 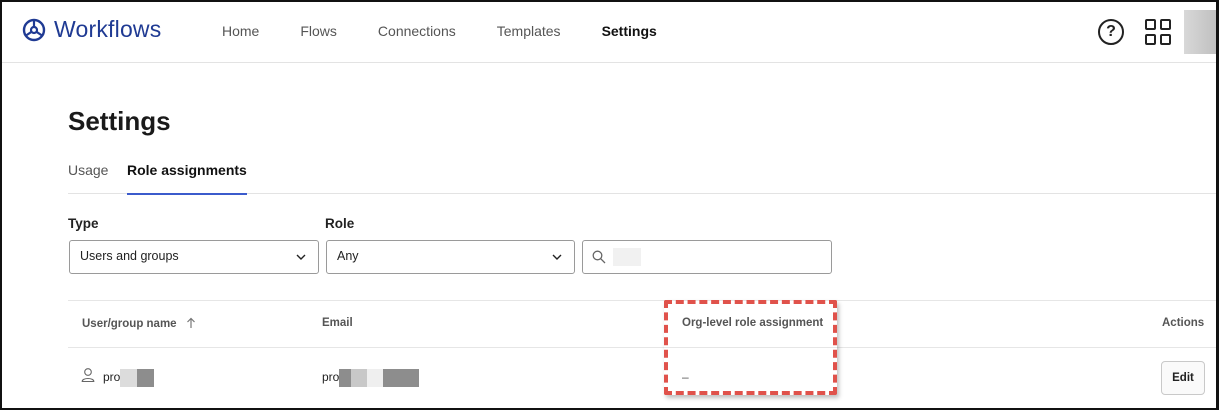 What do you see at coordinates (642, 378) in the screenshot?
I see `table-row: pro pro – Edit` at bounding box center [642, 378].